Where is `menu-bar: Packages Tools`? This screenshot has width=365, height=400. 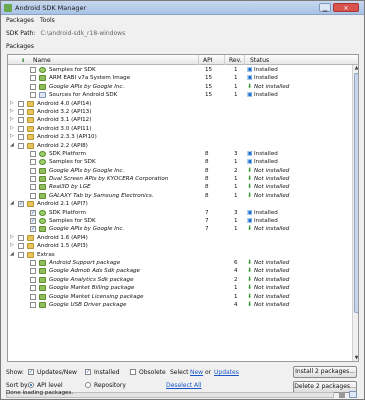 menu-bar: Packages Tools is located at coordinates (182, 20).